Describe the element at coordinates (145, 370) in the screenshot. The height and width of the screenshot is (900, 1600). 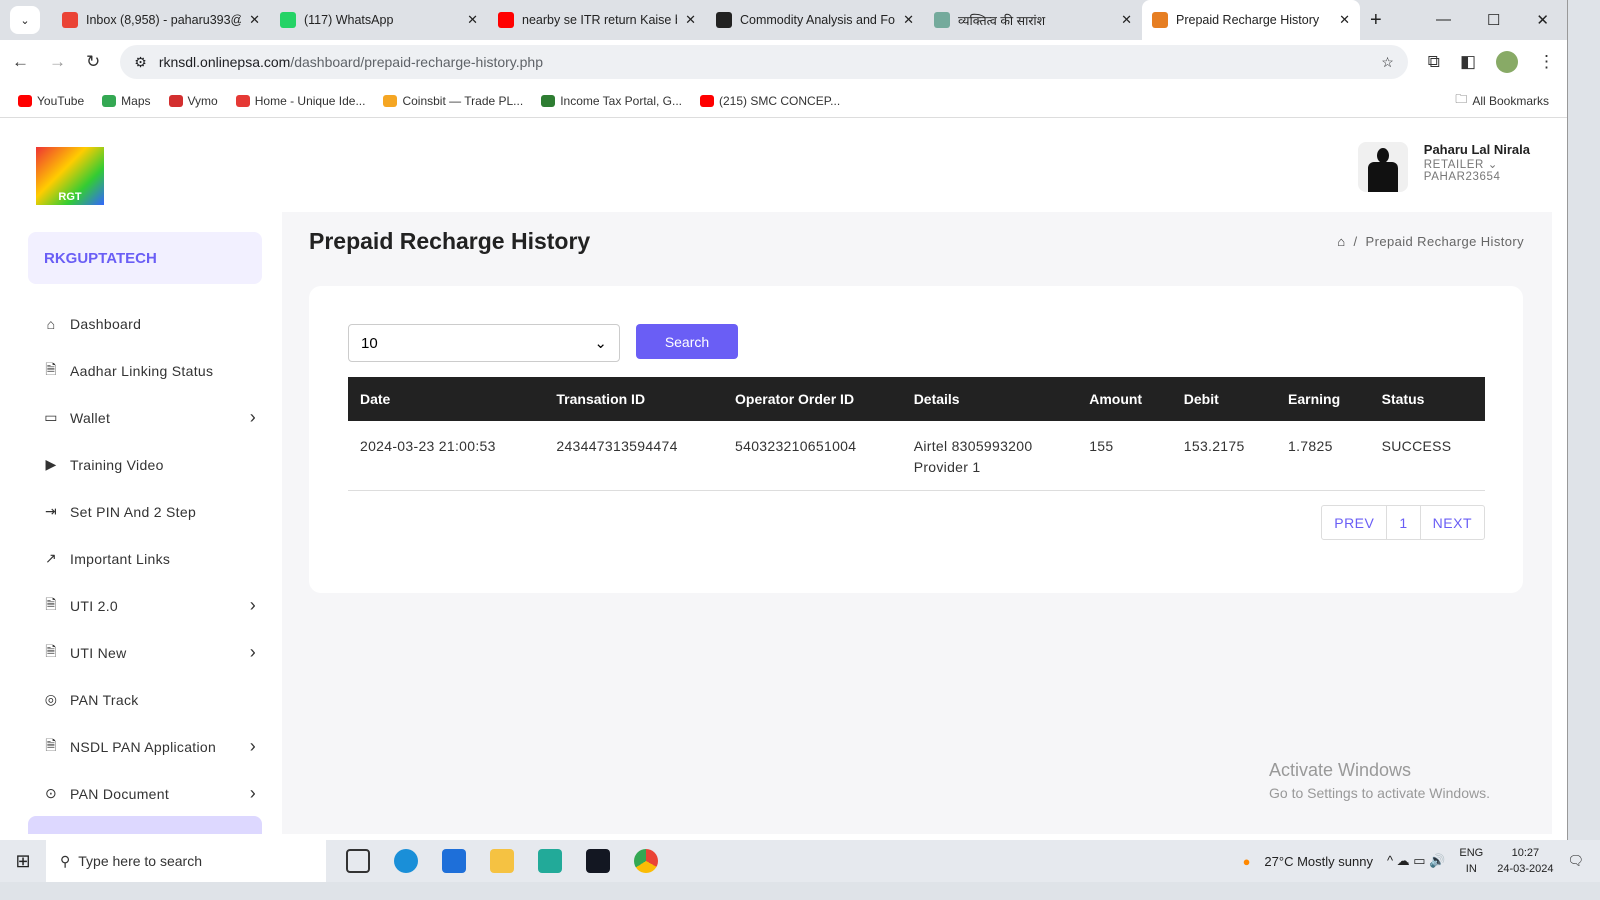
I see `sidebar-item: 🗎 Aadhar Linking Status` at that location.